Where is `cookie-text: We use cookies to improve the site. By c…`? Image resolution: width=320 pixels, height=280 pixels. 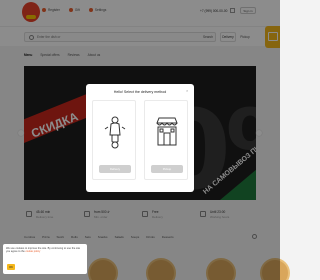
cookie-text: We use cookies to improve the site. By c… is located at coordinates (45, 250).